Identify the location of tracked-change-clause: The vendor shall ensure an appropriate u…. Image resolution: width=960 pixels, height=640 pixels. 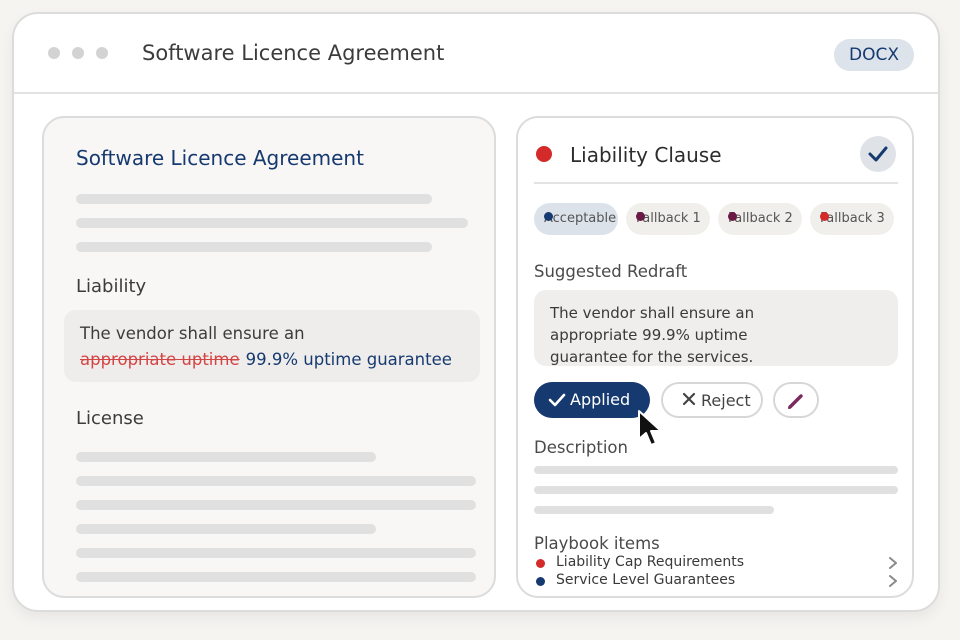
(272, 346).